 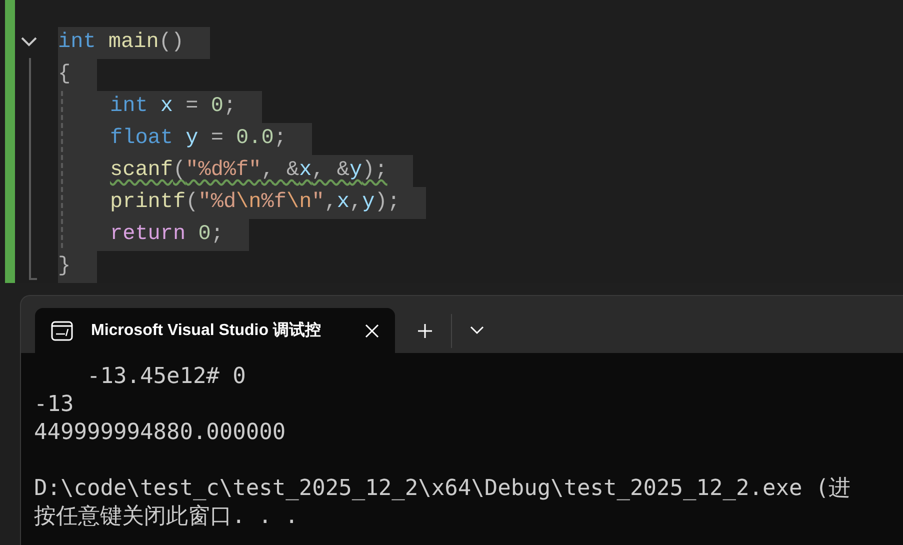 What do you see at coordinates (166, 516) in the screenshot?
I see `console-output-line: 按任意键关闭此窗口. . .` at bounding box center [166, 516].